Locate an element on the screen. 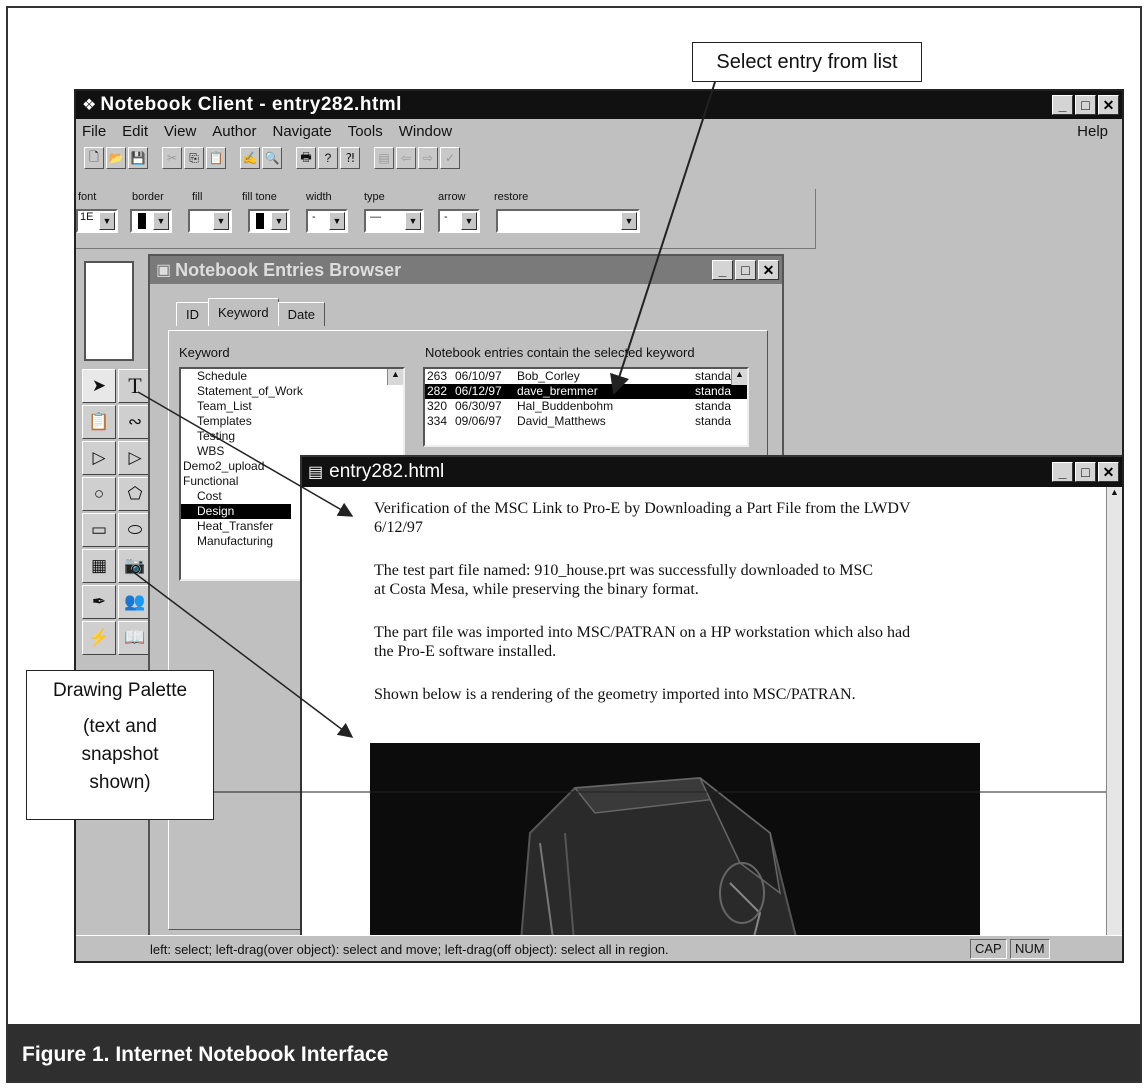 The height and width of the screenshot is (1089, 1148). figure-caption: Figure 1. Internet Notebook Interface is located at coordinates (205, 1054).